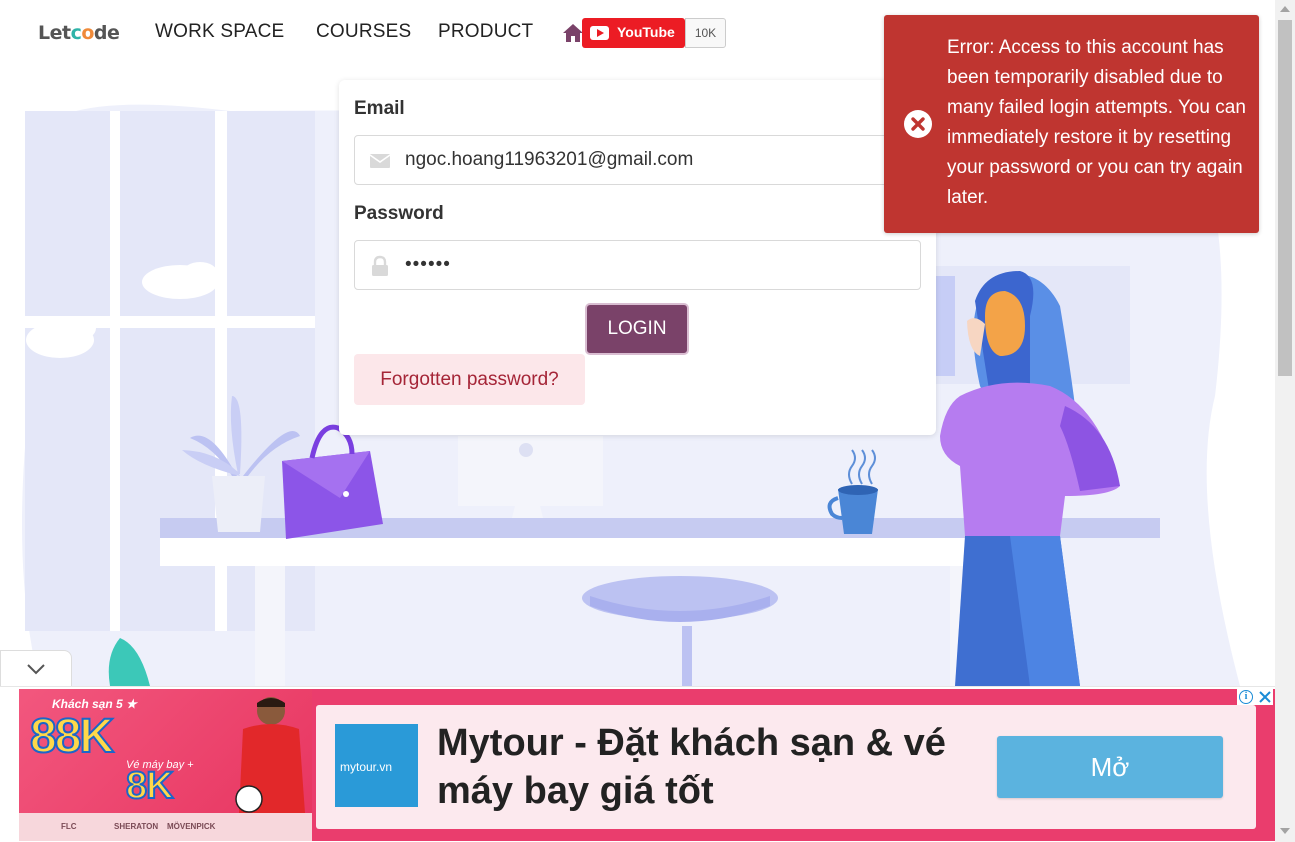 The width and height of the screenshot is (1295, 842). What do you see at coordinates (428, 264) in the screenshot?
I see `password-value: ••••••` at bounding box center [428, 264].